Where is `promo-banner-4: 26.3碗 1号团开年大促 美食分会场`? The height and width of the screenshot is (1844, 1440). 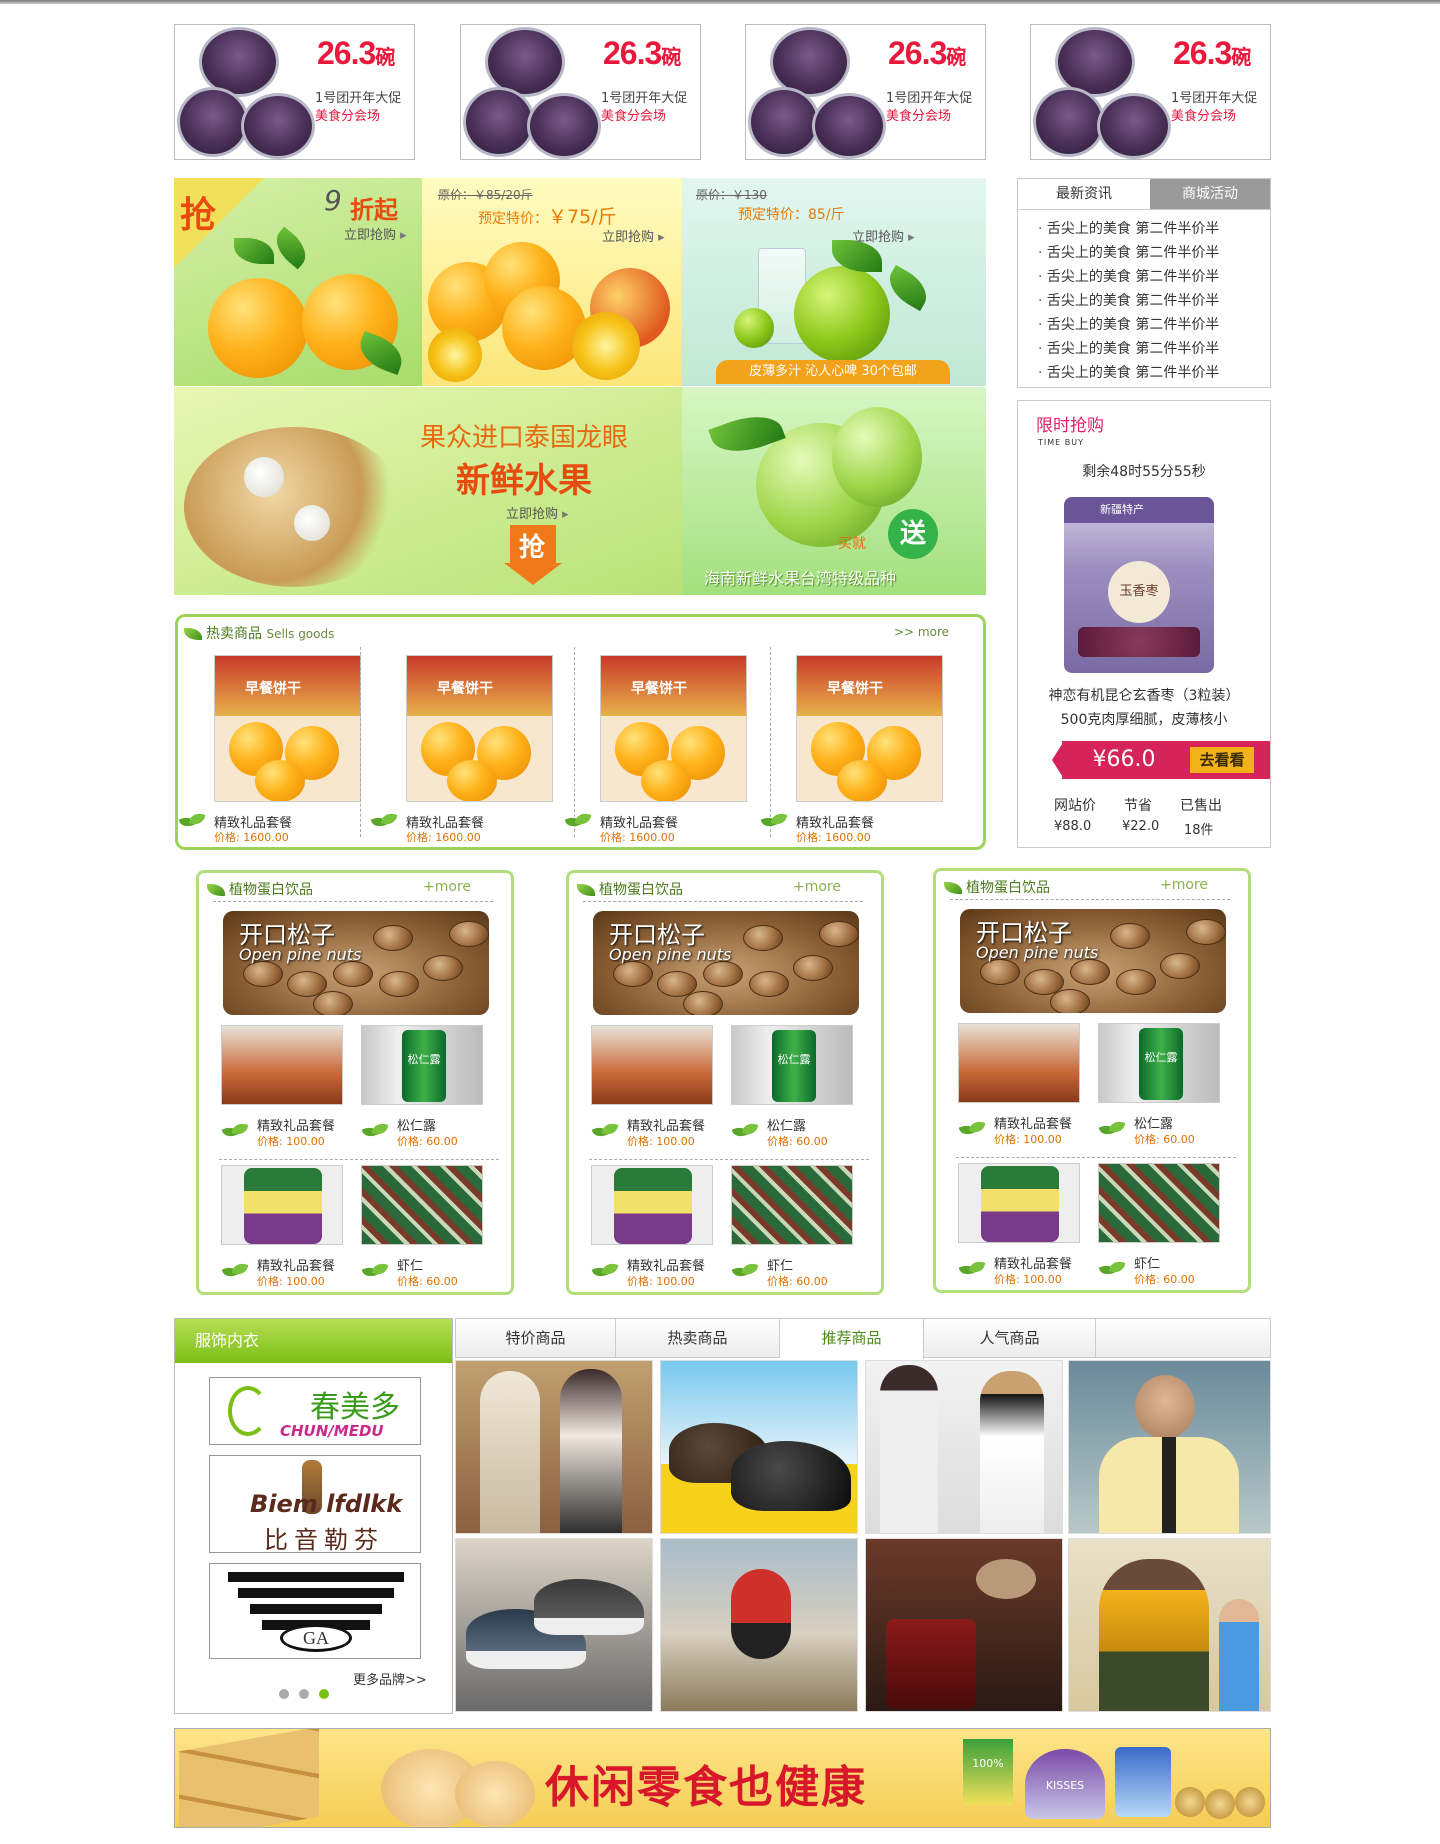 promo-banner-4: 26.3碗 1号团开年大促 美食分会场 is located at coordinates (1150, 92).